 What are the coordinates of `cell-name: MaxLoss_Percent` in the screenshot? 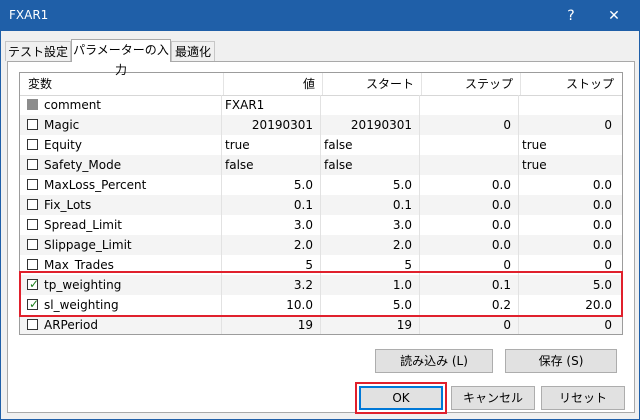 It's located at (95, 185).